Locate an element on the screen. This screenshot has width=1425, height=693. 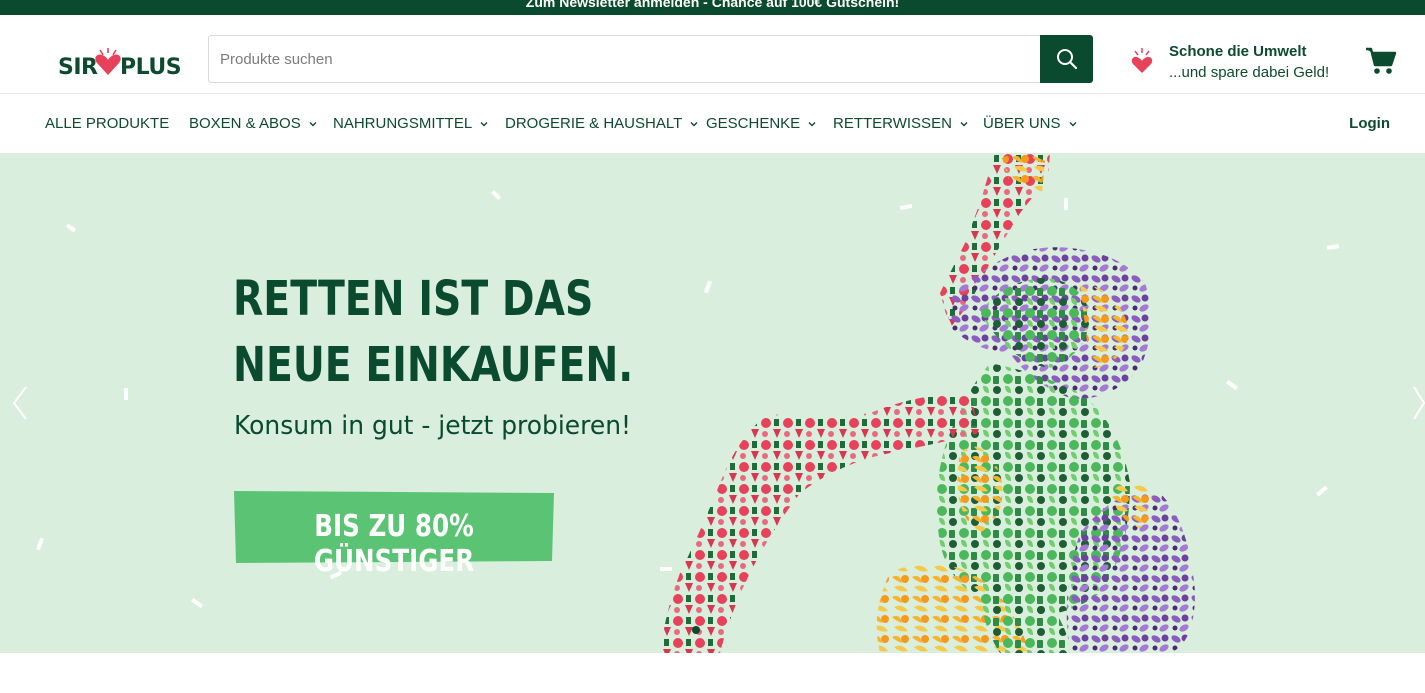
slideshow-prev-button is located at coordinates (19, 403).